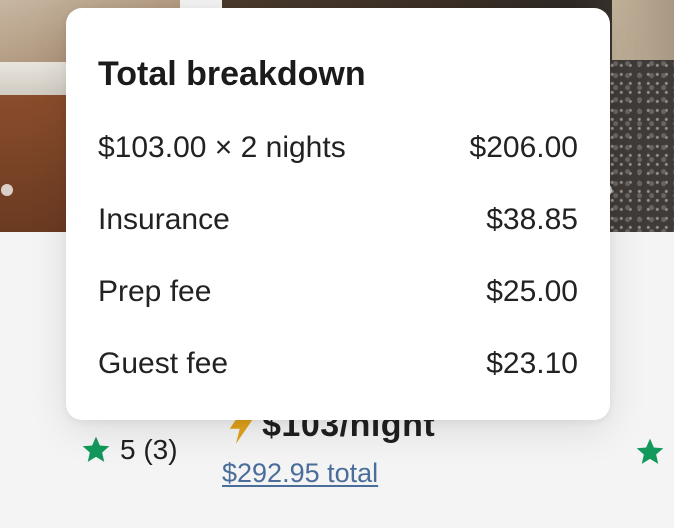  Describe the element at coordinates (222, 147) in the screenshot. I see `line-item-label: $103.00 × 2 nights` at that location.